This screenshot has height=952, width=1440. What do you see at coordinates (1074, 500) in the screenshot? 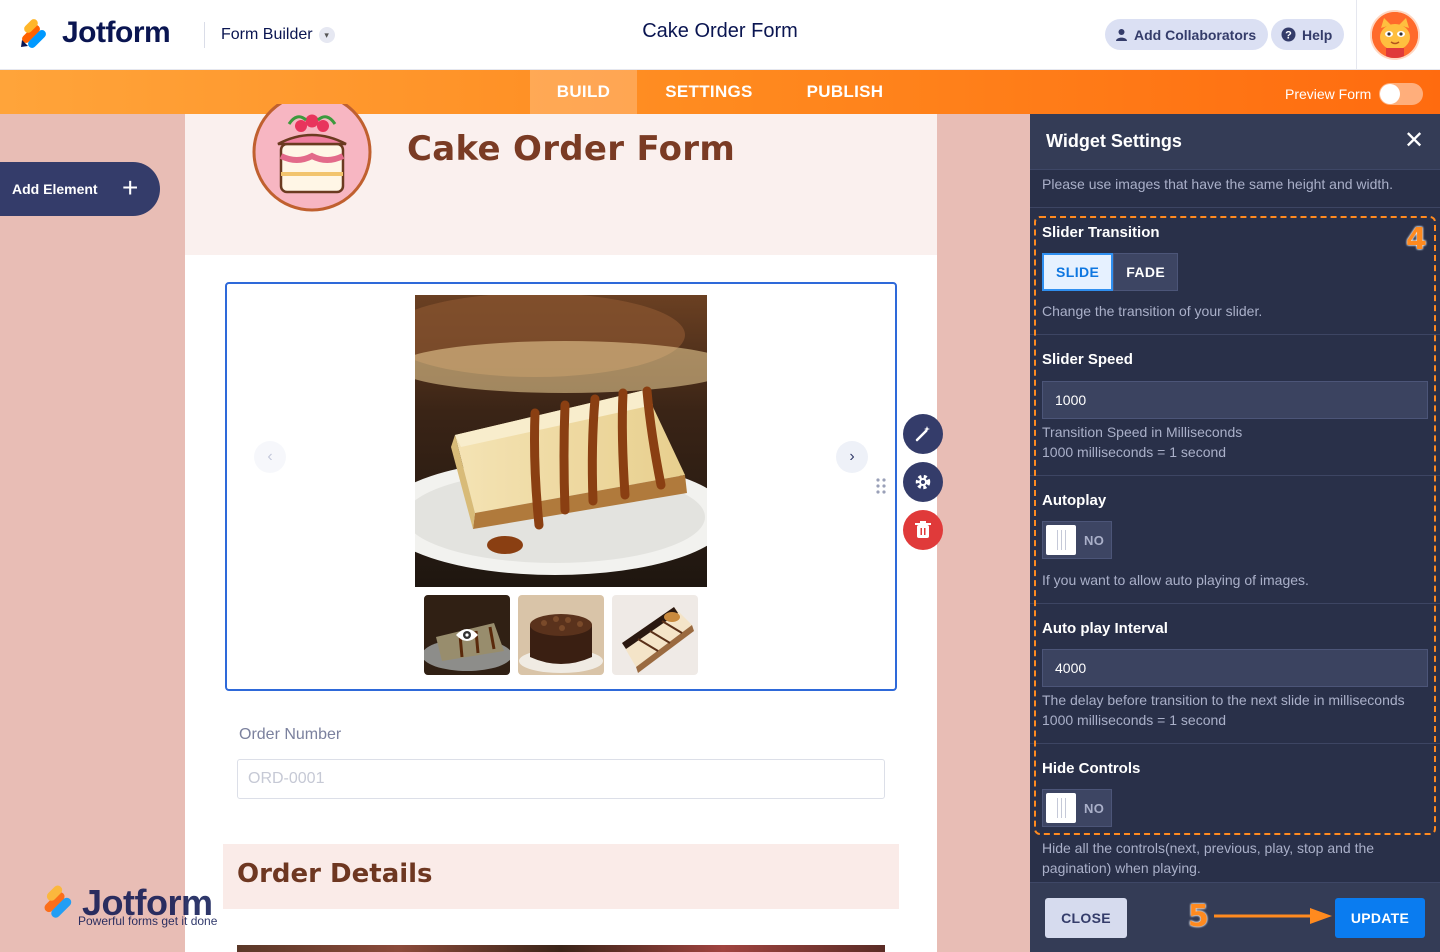
I see `autoplay-label: Autoplay` at bounding box center [1074, 500].